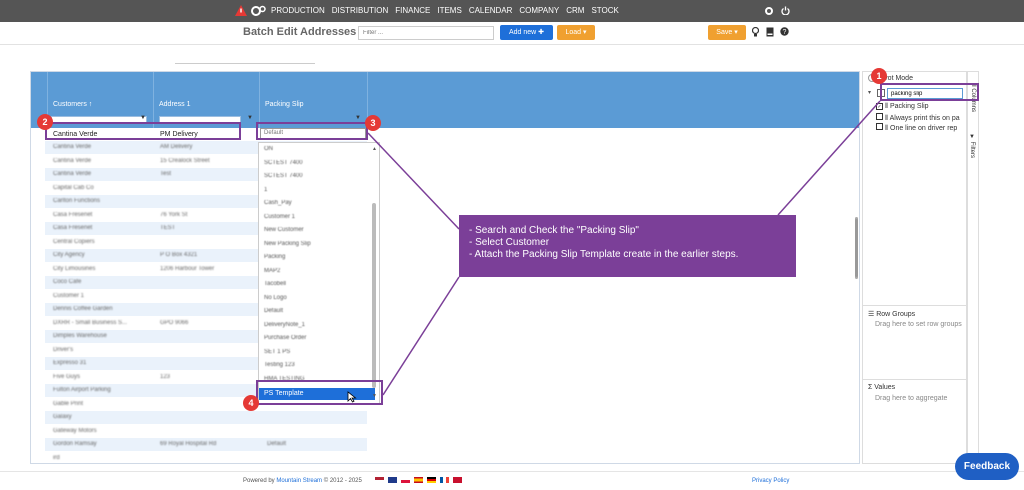 This screenshot has height=490, width=1024. Describe the element at coordinates (342, 481) in the screenshot. I see `copyright-text: © 2012 - 2025` at that location.